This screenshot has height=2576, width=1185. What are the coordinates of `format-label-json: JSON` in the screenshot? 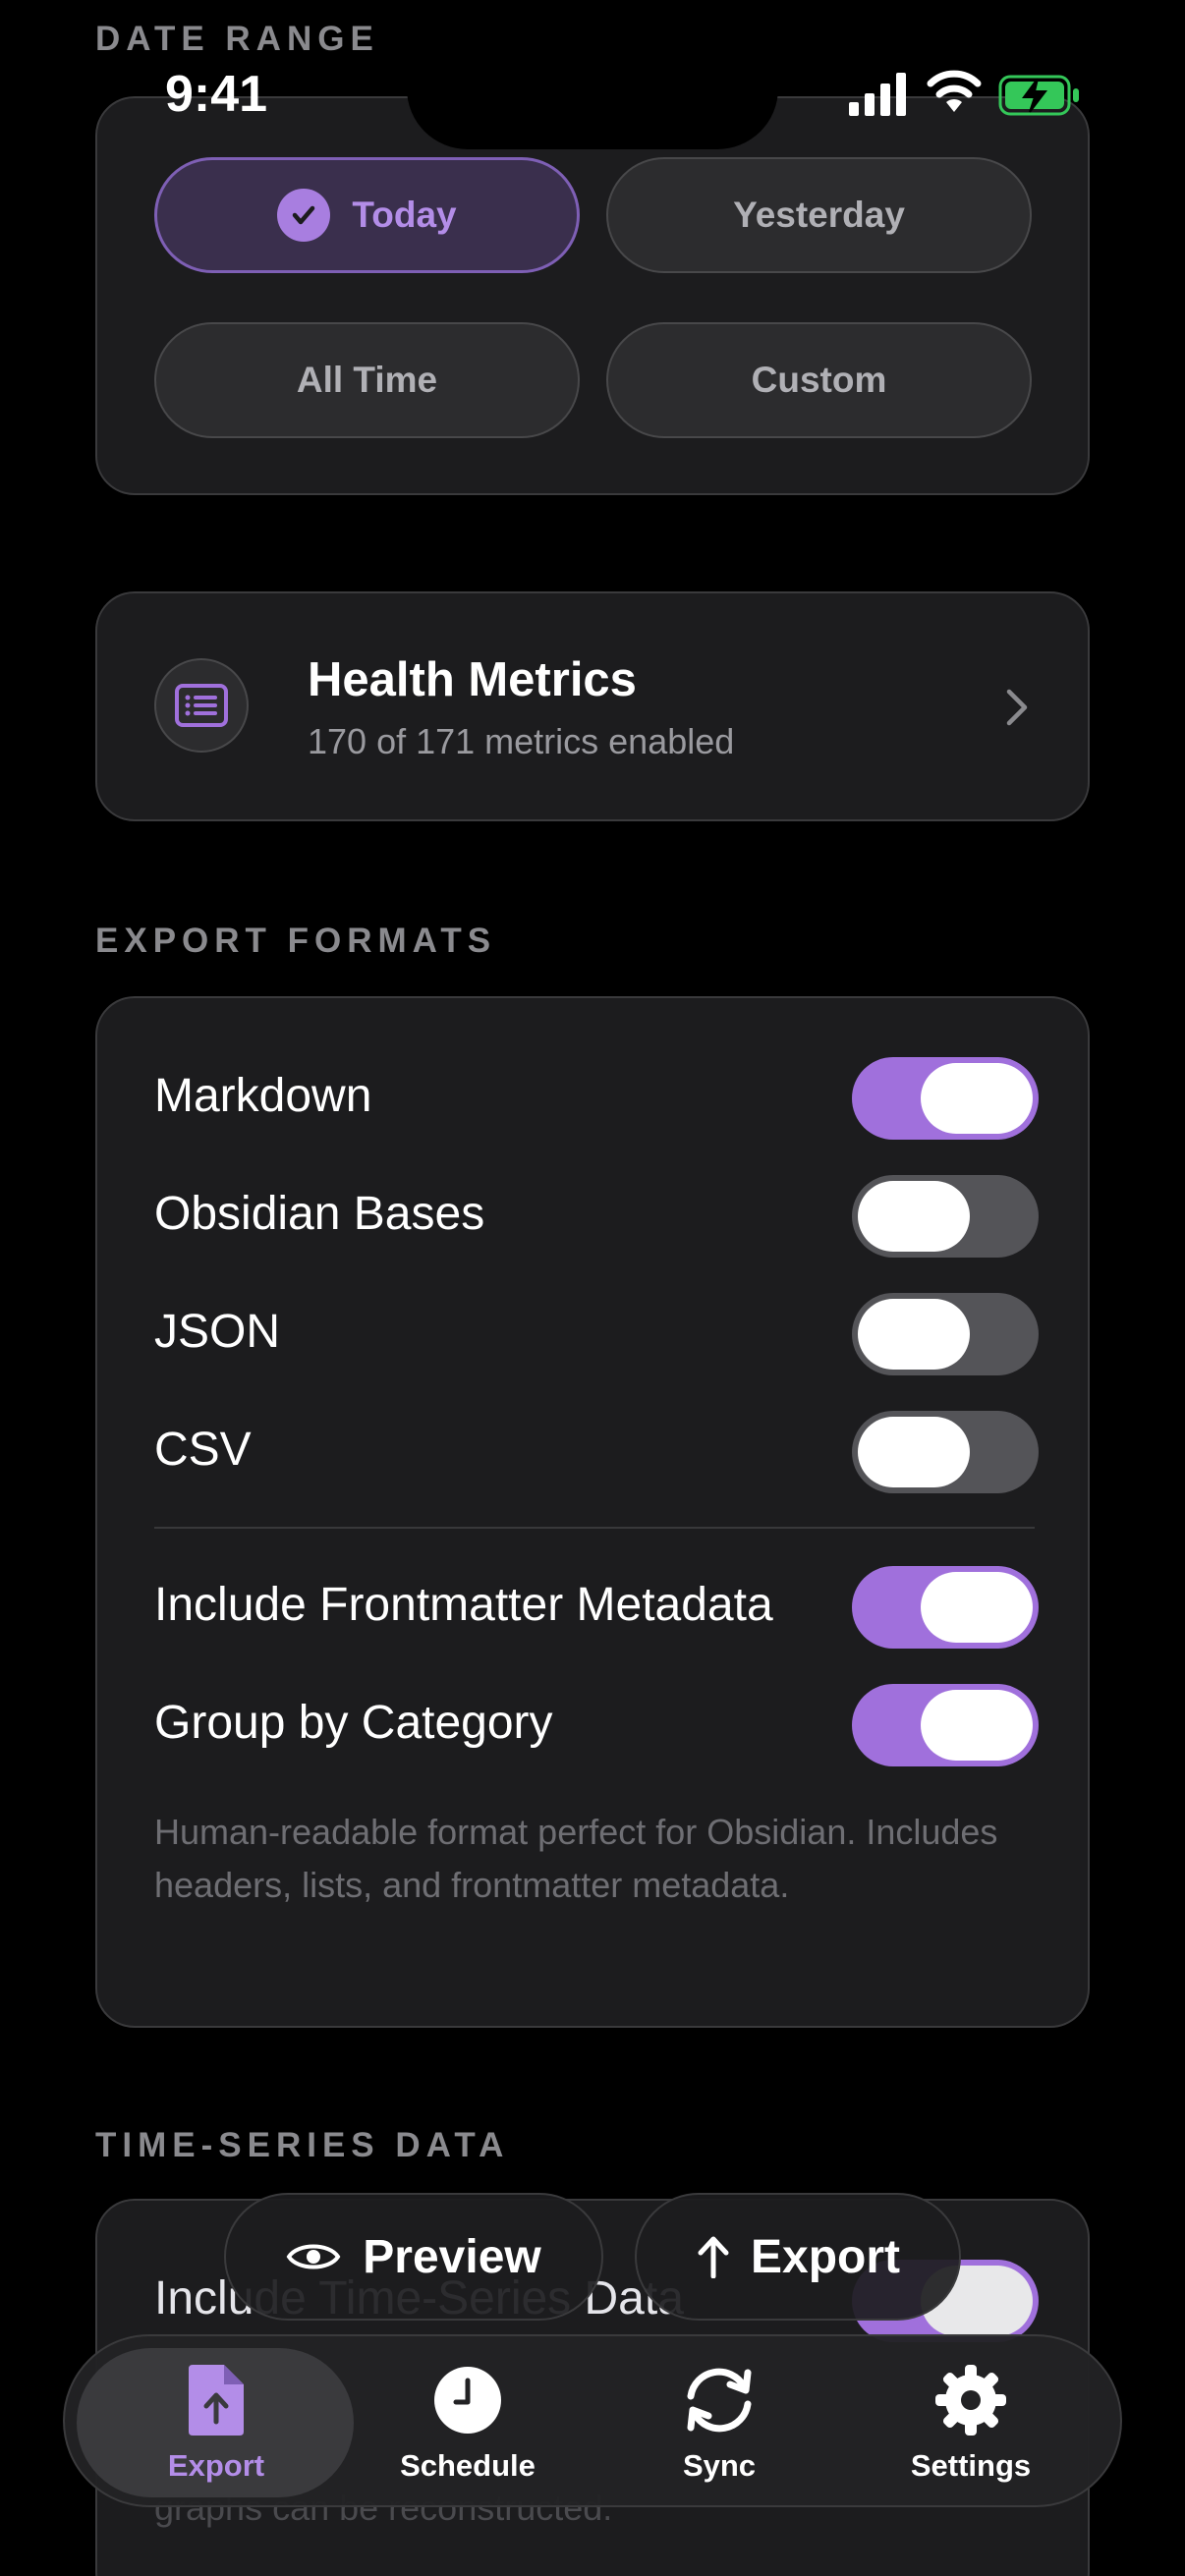 It's located at (217, 1332).